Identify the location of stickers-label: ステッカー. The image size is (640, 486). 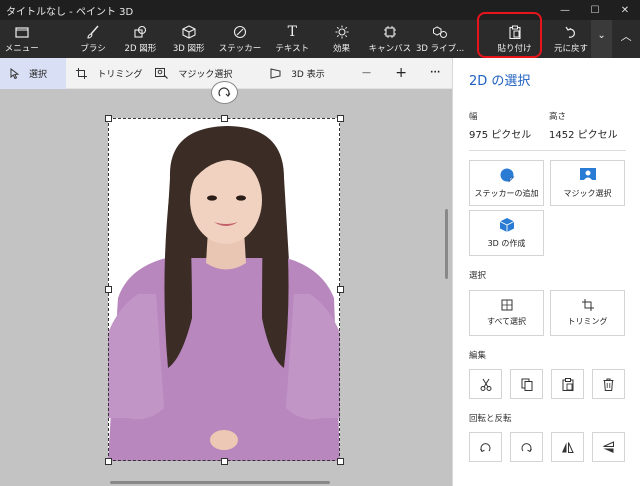
(240, 49).